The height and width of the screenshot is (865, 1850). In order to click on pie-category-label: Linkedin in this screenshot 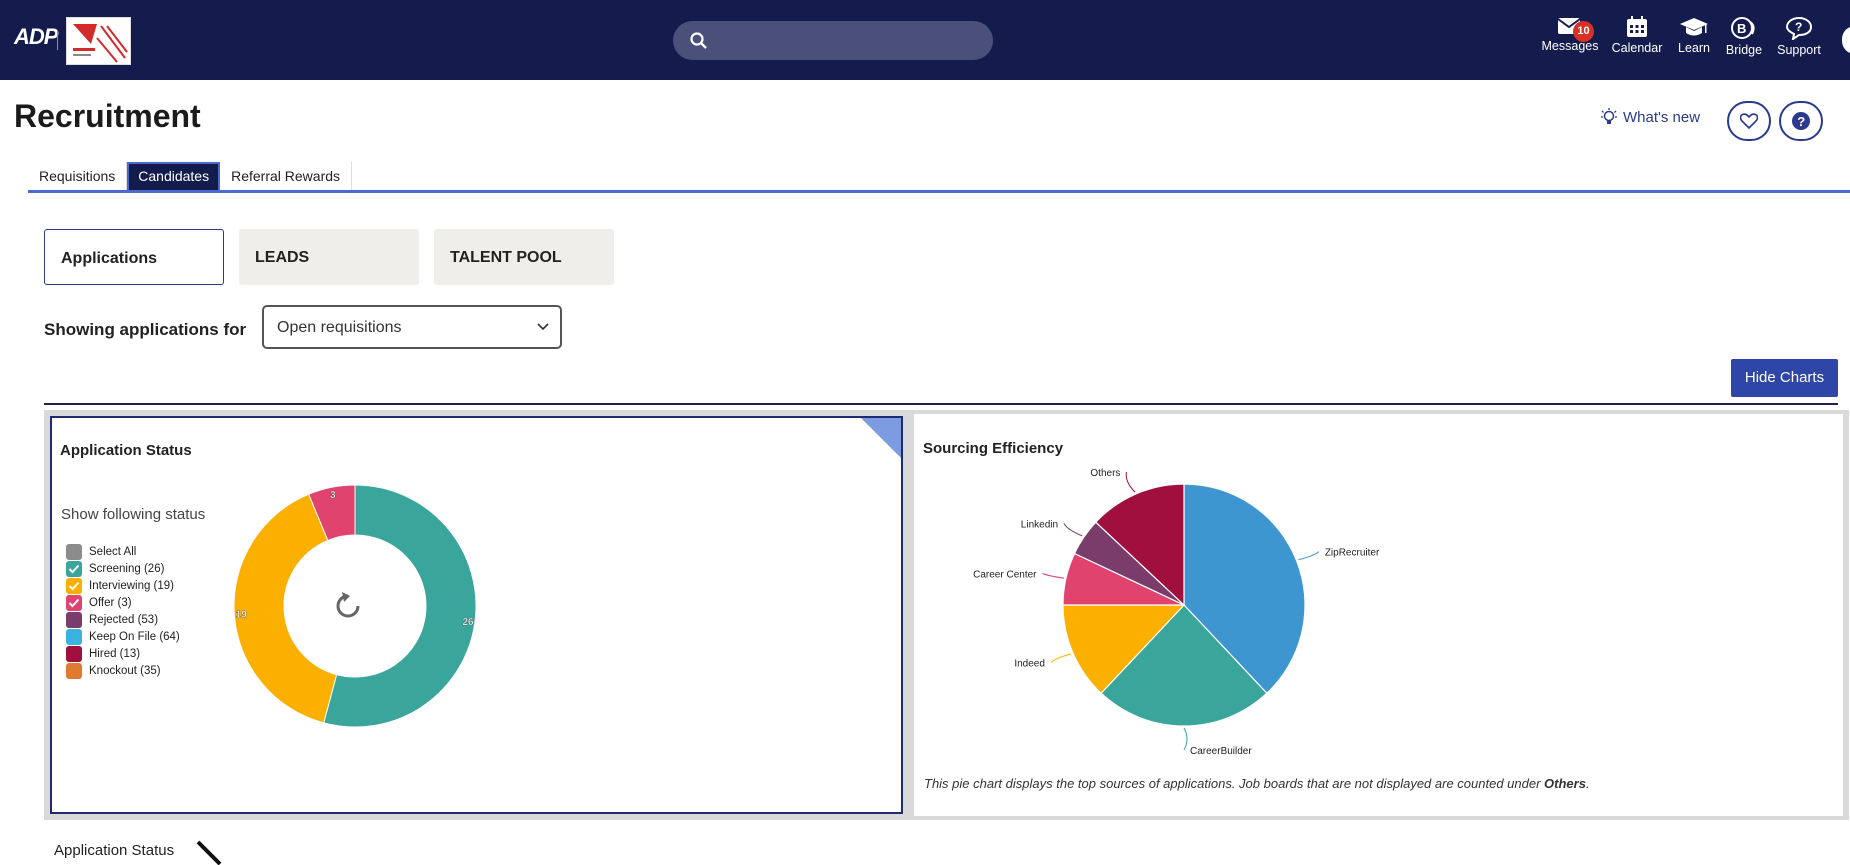, I will do `click(1039, 524)`.